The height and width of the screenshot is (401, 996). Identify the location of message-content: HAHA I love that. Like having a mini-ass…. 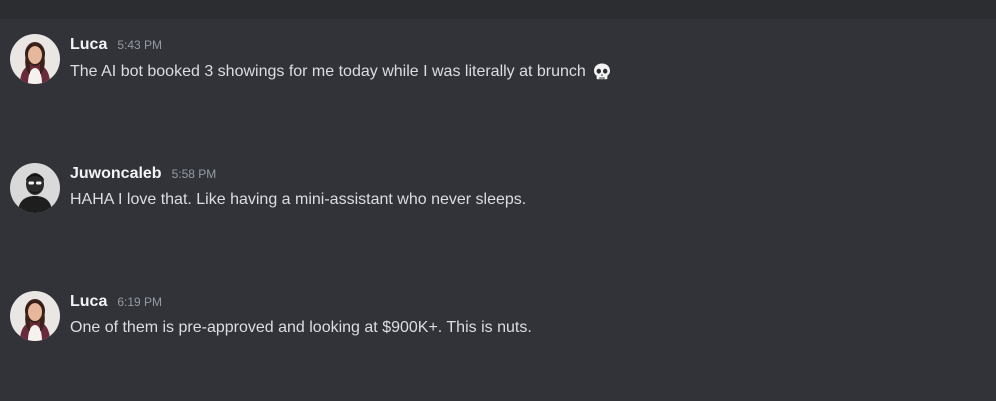
(298, 200).